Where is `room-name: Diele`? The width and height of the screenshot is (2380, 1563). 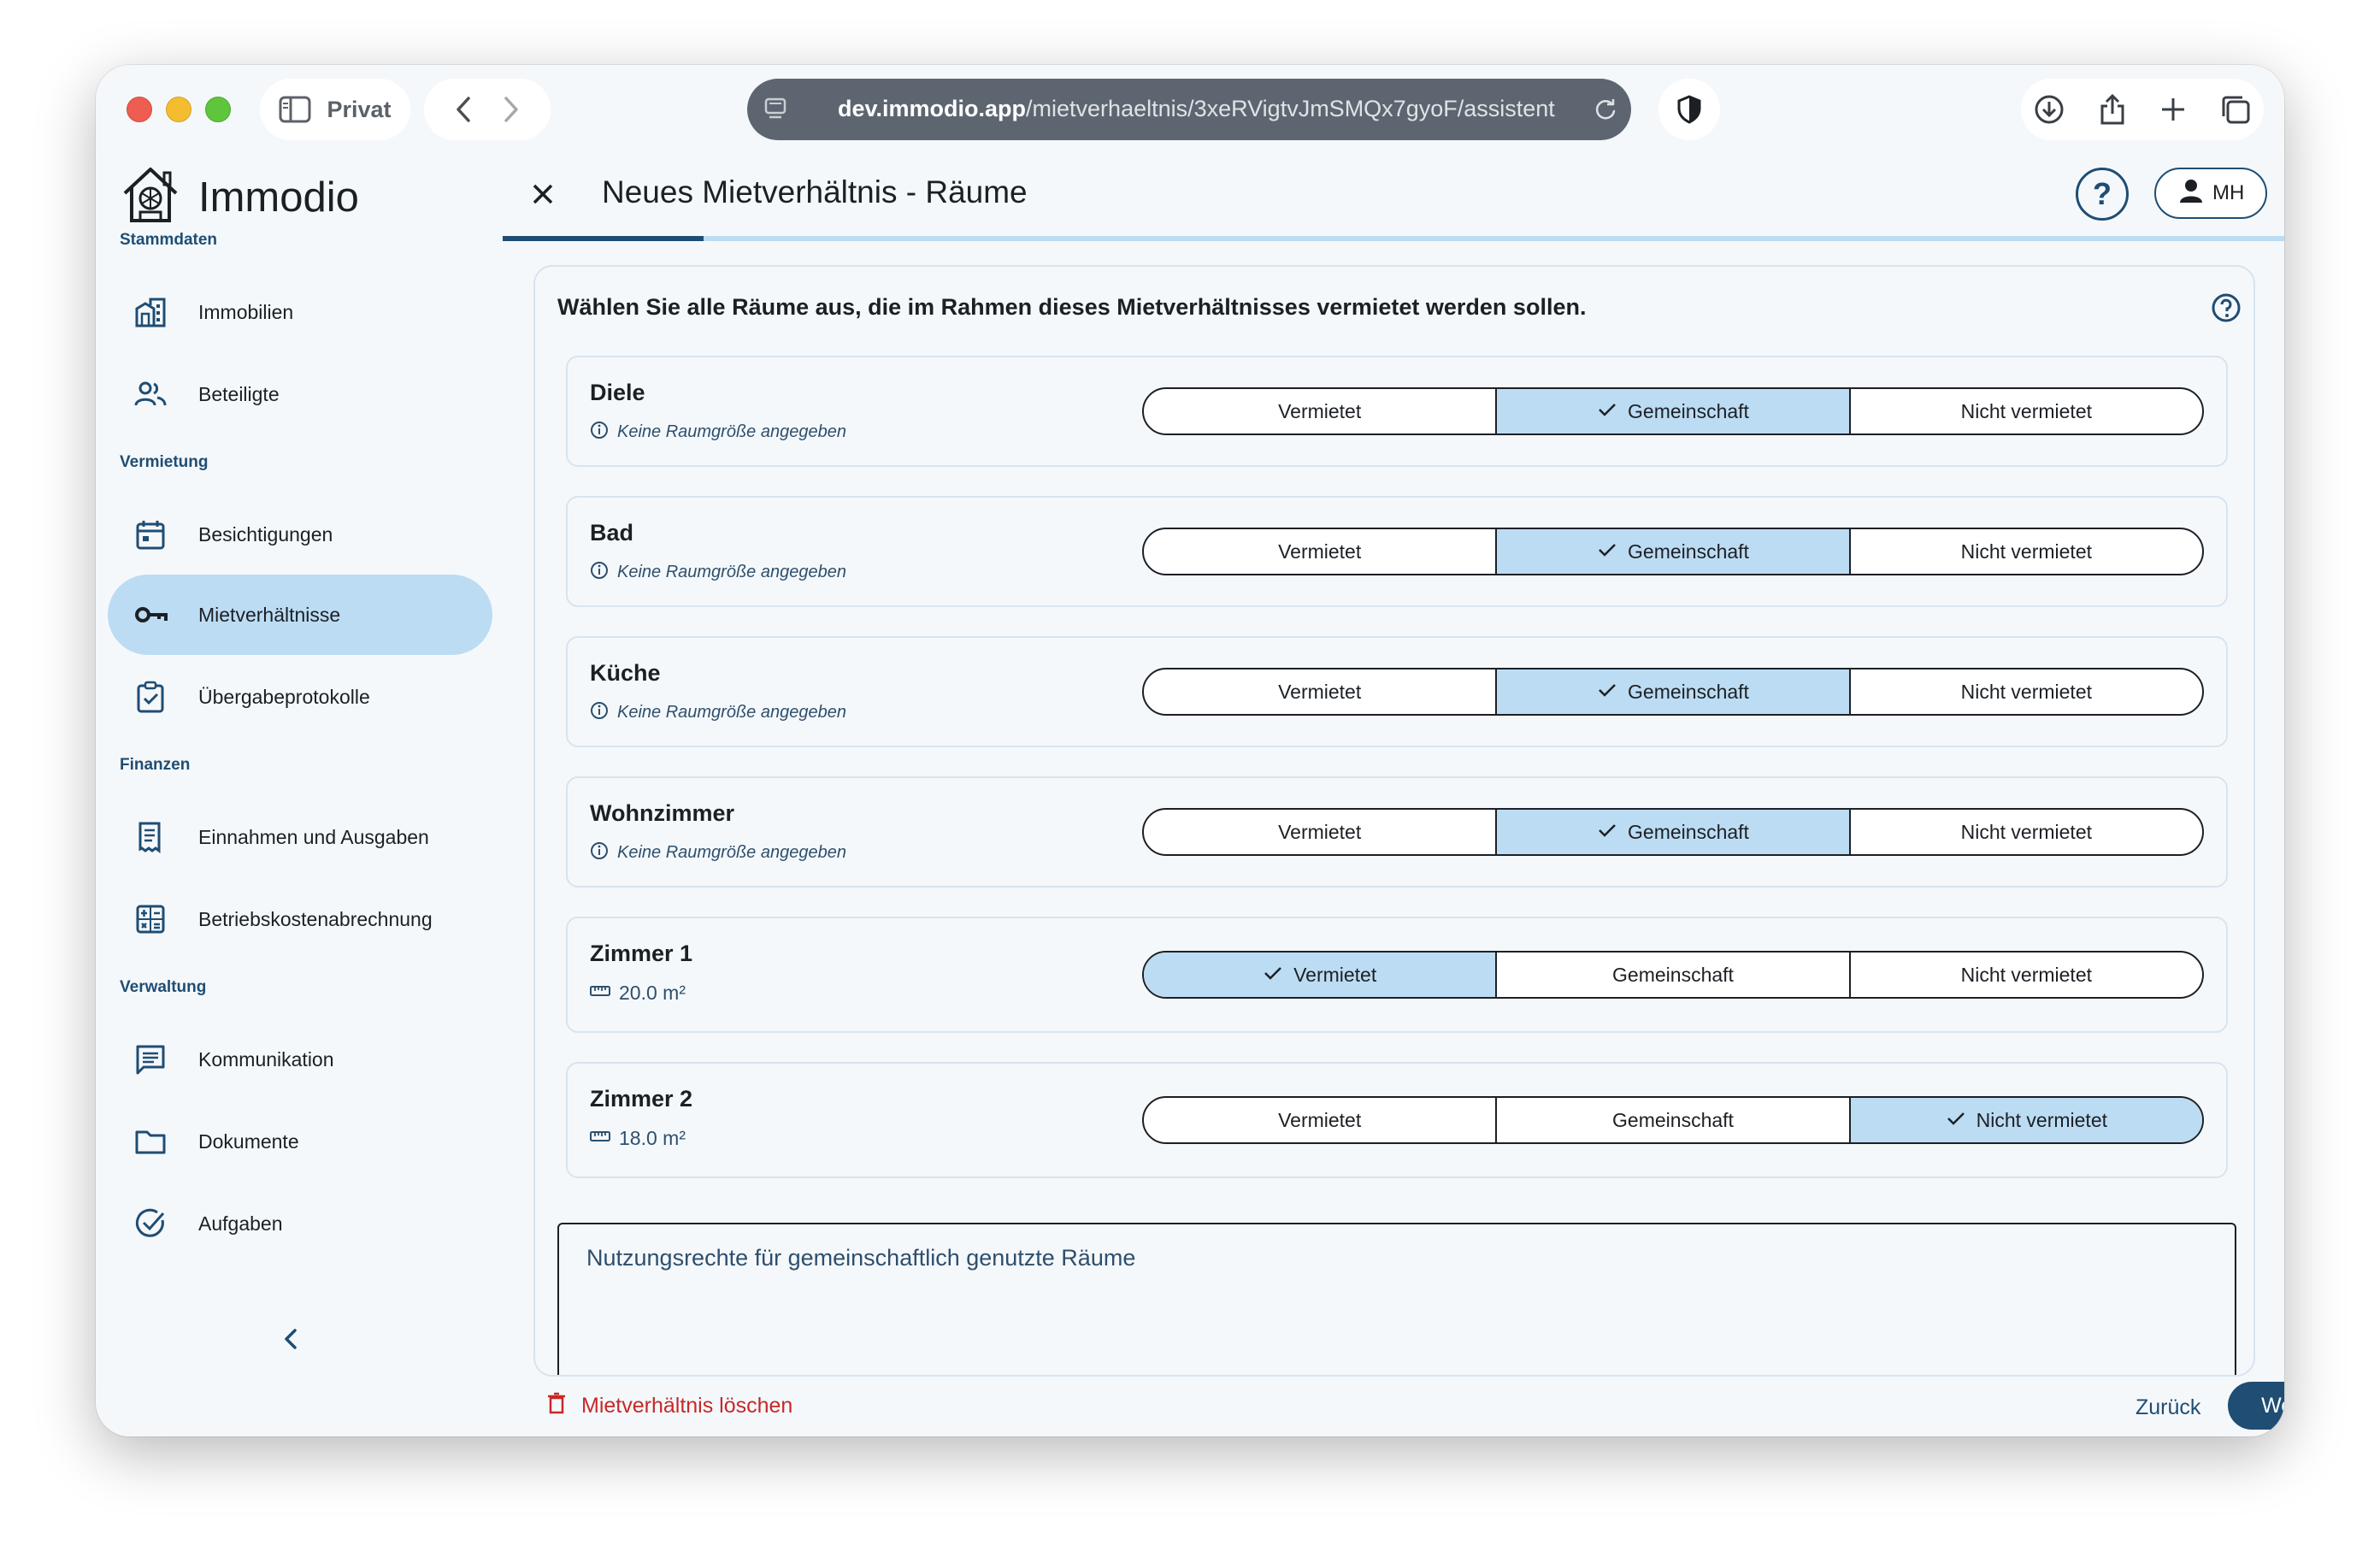 room-name: Diele is located at coordinates (618, 392).